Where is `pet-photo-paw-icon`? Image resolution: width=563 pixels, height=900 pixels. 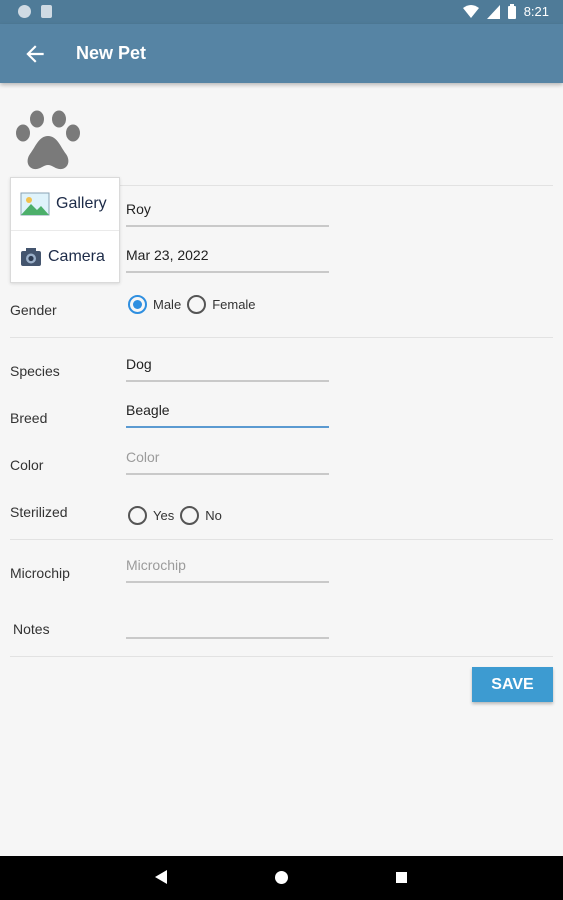 pet-photo-paw-icon is located at coordinates (48, 141).